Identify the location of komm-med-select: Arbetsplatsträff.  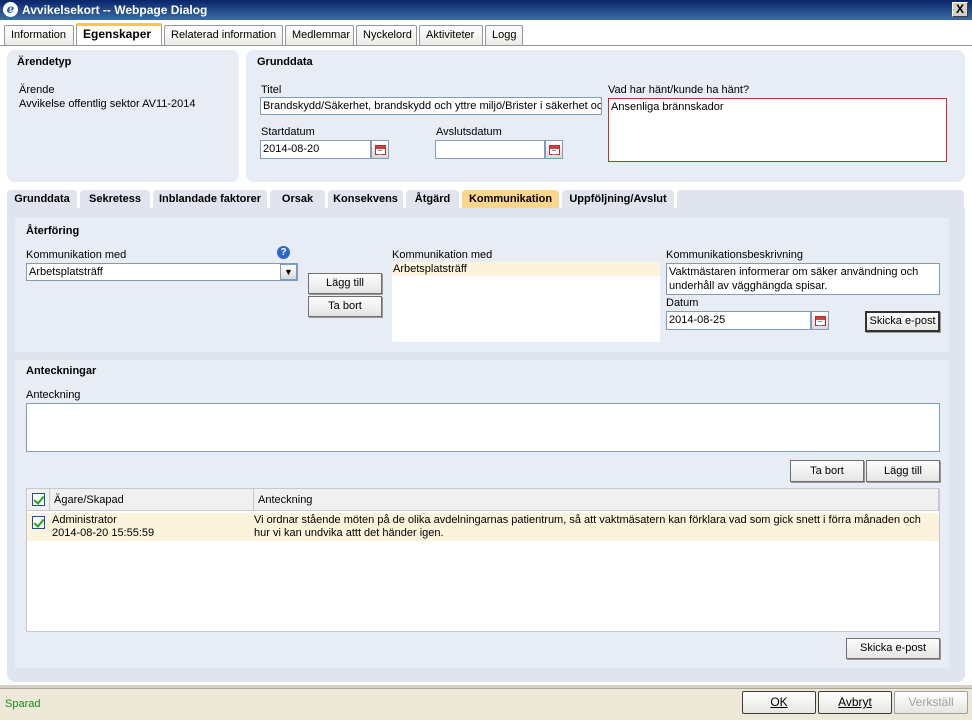
(162, 272).